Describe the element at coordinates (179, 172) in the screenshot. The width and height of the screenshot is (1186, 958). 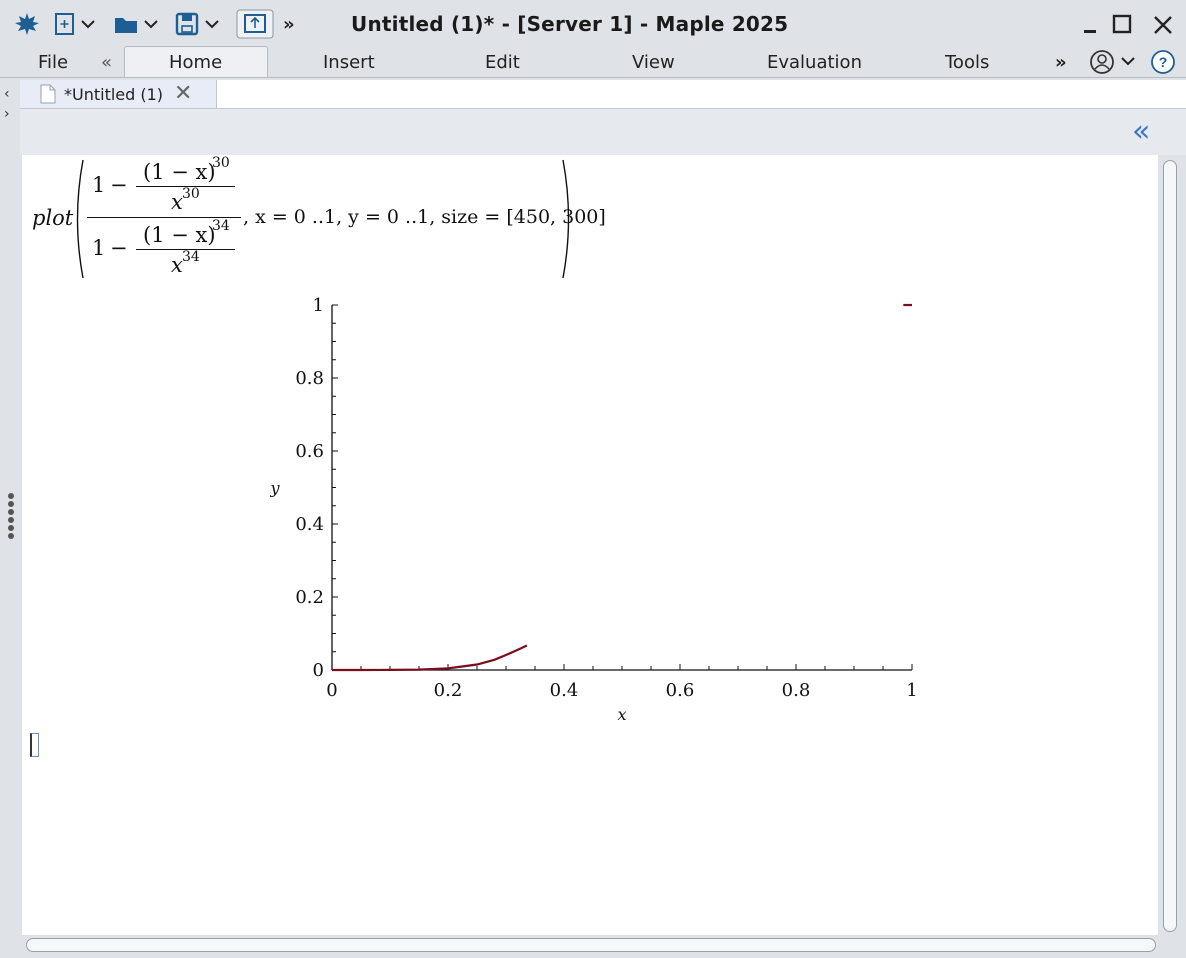
I see `num-base: (1 − x)` at that location.